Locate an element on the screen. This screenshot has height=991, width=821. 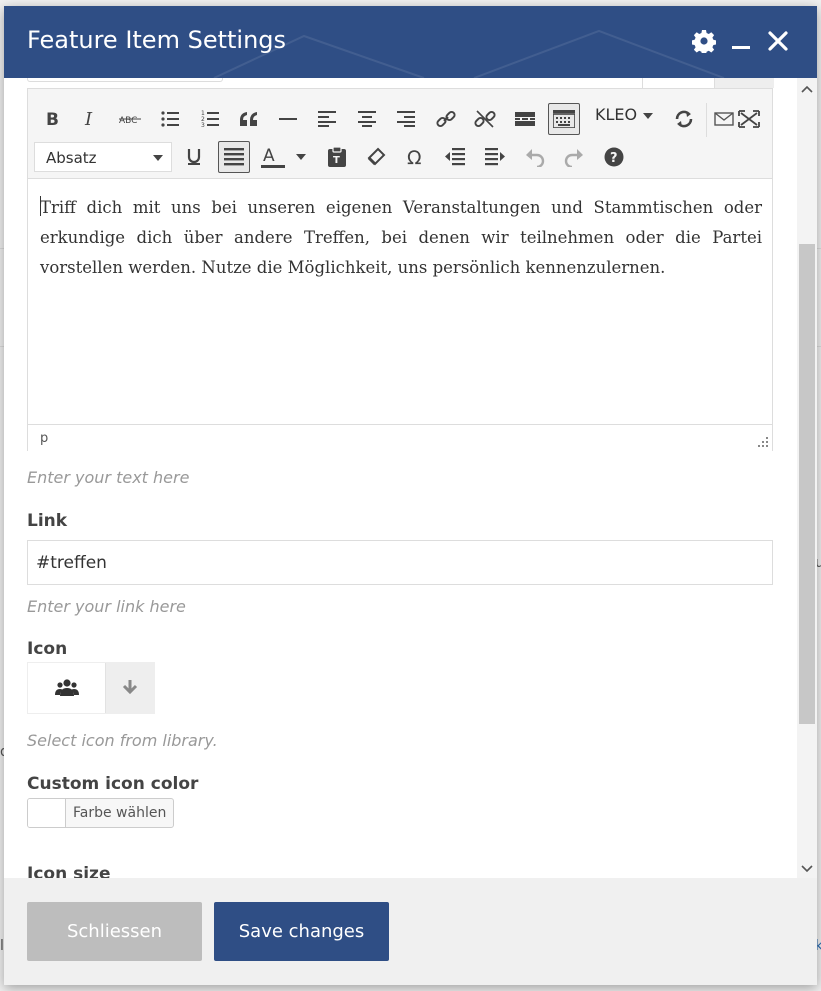
svg-text: A is located at coordinates (269, 156).